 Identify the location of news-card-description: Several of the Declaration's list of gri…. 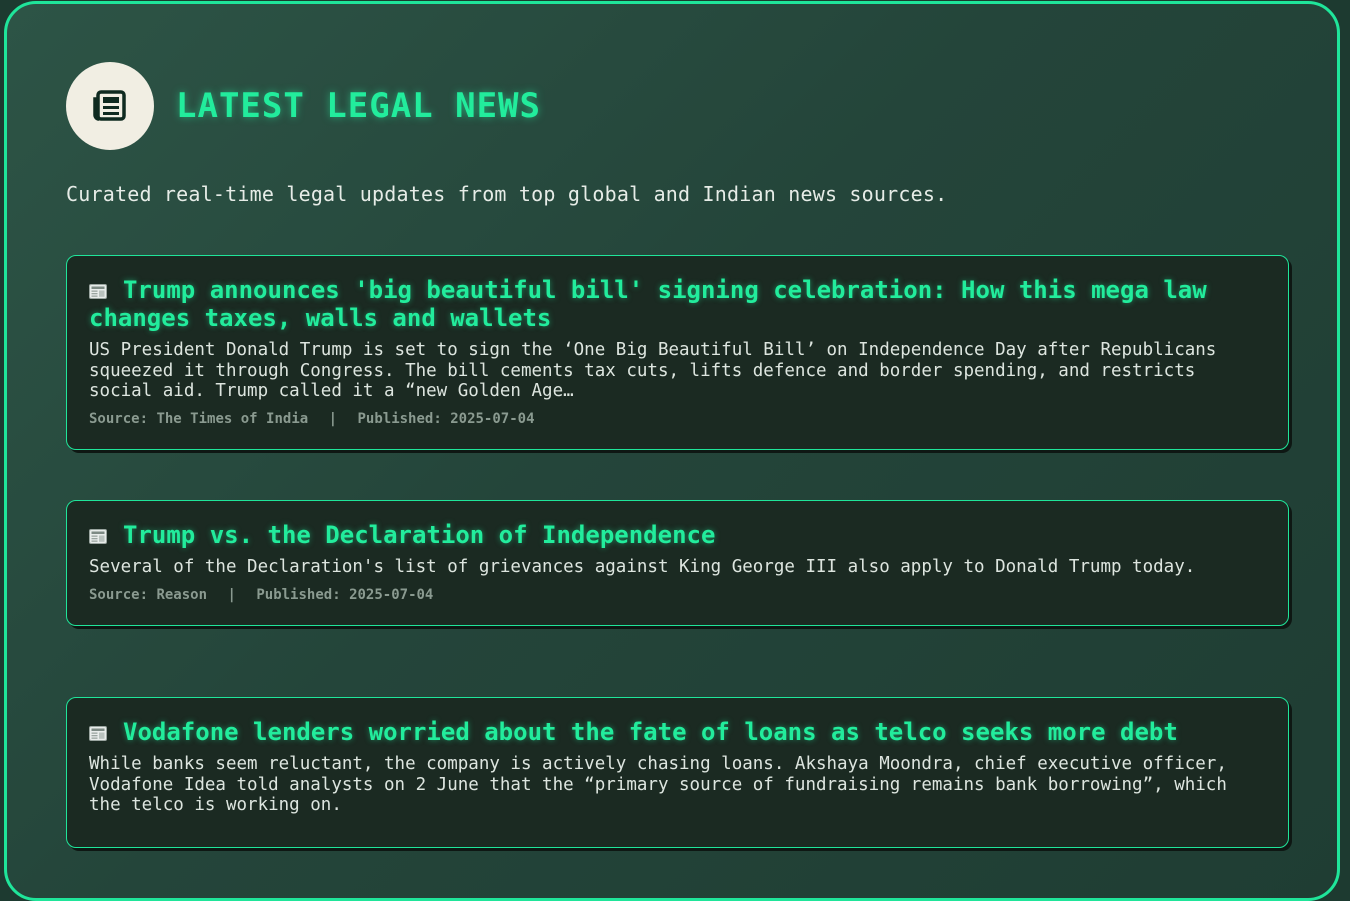
(642, 567).